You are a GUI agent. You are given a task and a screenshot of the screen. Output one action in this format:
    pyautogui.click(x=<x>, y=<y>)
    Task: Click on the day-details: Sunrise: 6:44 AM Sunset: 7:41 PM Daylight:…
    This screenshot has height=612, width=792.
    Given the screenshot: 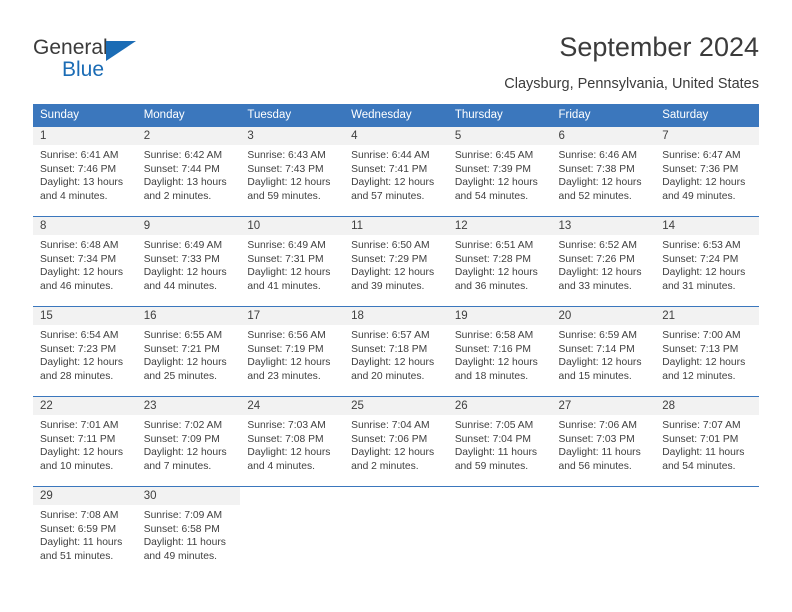 What is the action you would take?
    pyautogui.click(x=396, y=174)
    